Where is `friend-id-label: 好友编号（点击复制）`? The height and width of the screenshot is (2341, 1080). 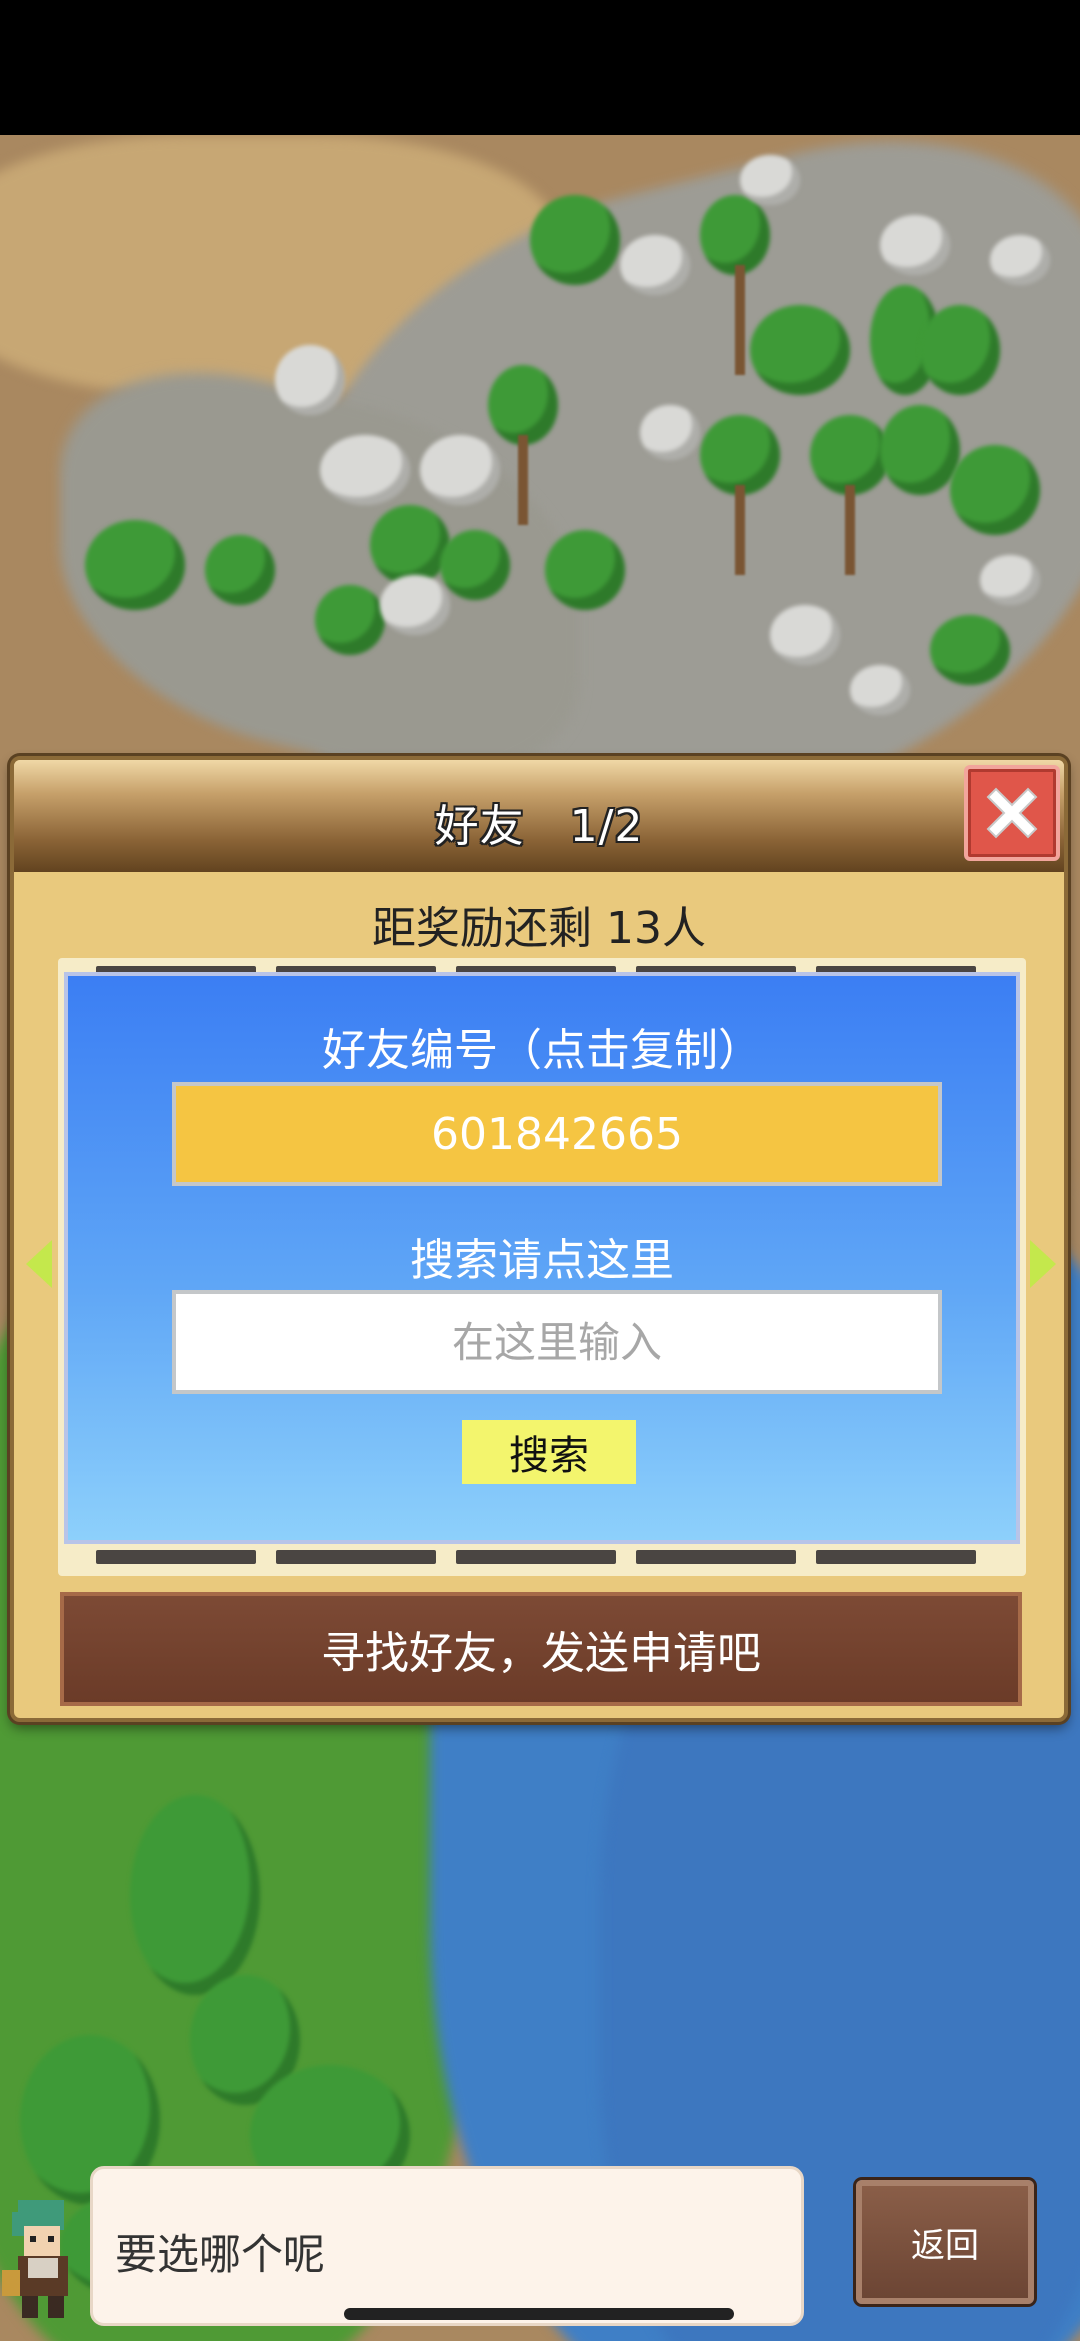 friend-id-label: 好友编号（点击复制） is located at coordinates (542, 1050).